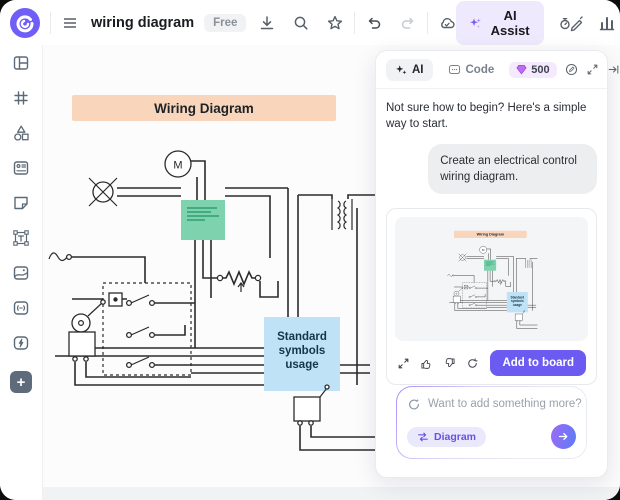 The width and height of the screenshot is (620, 500). What do you see at coordinates (403, 363) in the screenshot?
I see `expand-preview-icon` at bounding box center [403, 363].